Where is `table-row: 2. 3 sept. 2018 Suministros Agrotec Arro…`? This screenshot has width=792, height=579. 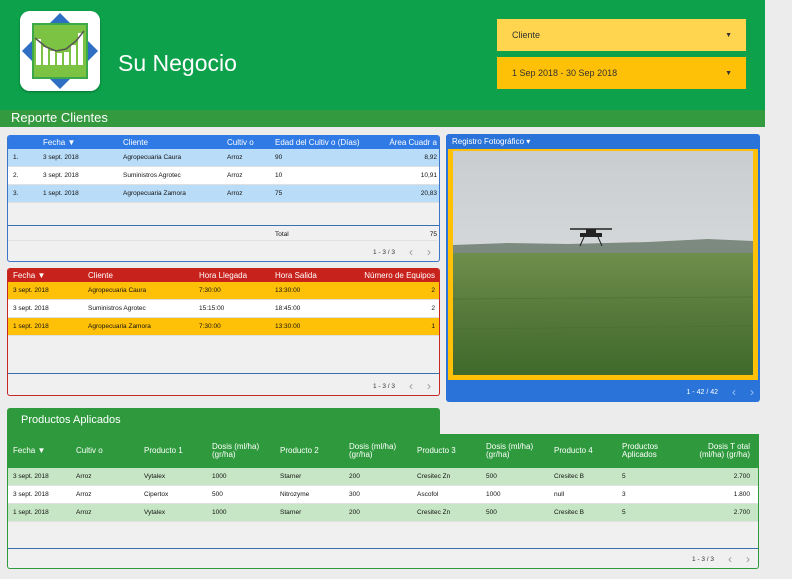 table-row: 2. 3 sept. 2018 Suministros Agrotec Arro… is located at coordinates (223, 176).